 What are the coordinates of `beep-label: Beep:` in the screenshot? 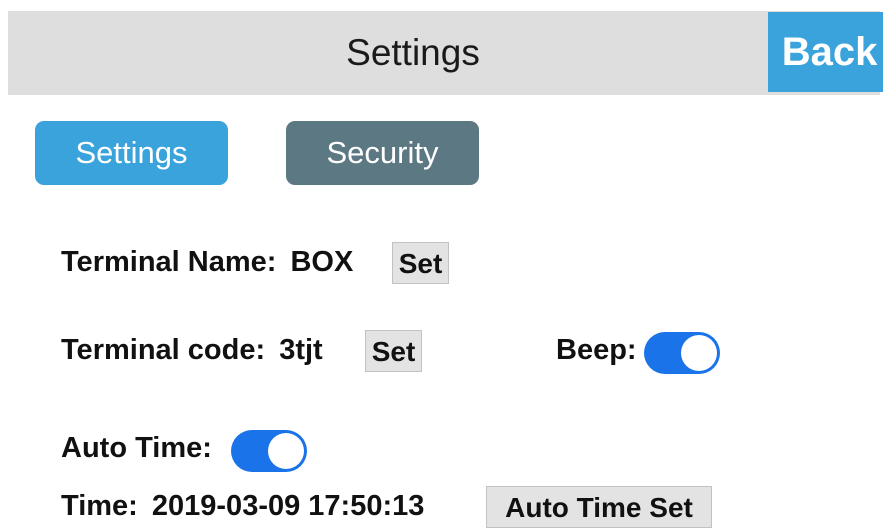 It's located at (596, 350).